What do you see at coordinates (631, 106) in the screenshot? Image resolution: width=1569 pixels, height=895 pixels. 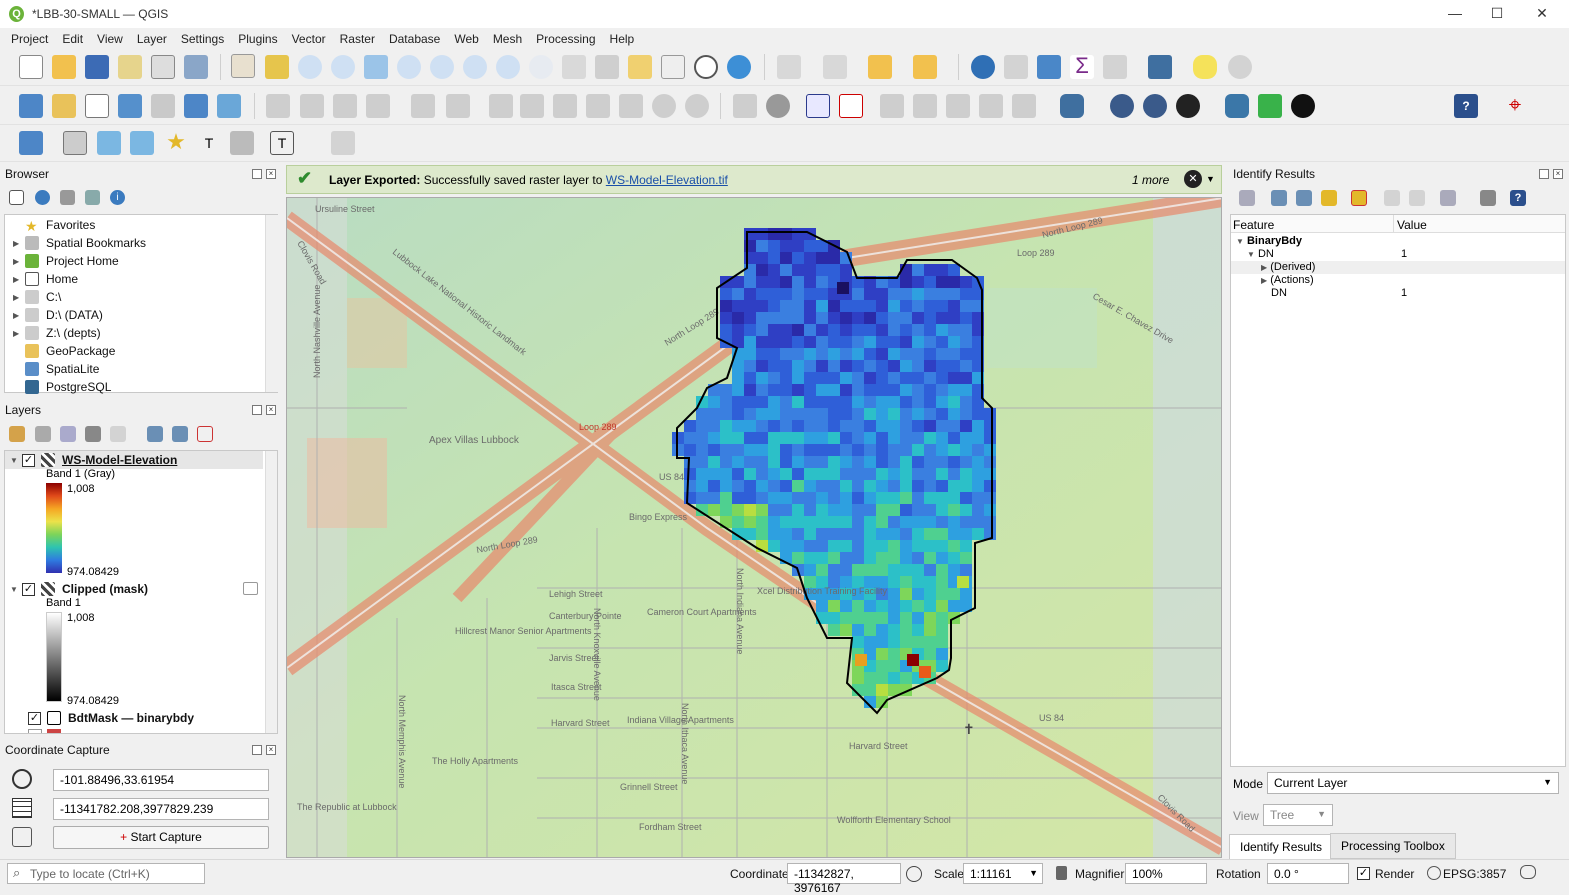 I see `paste-features-icon` at bounding box center [631, 106].